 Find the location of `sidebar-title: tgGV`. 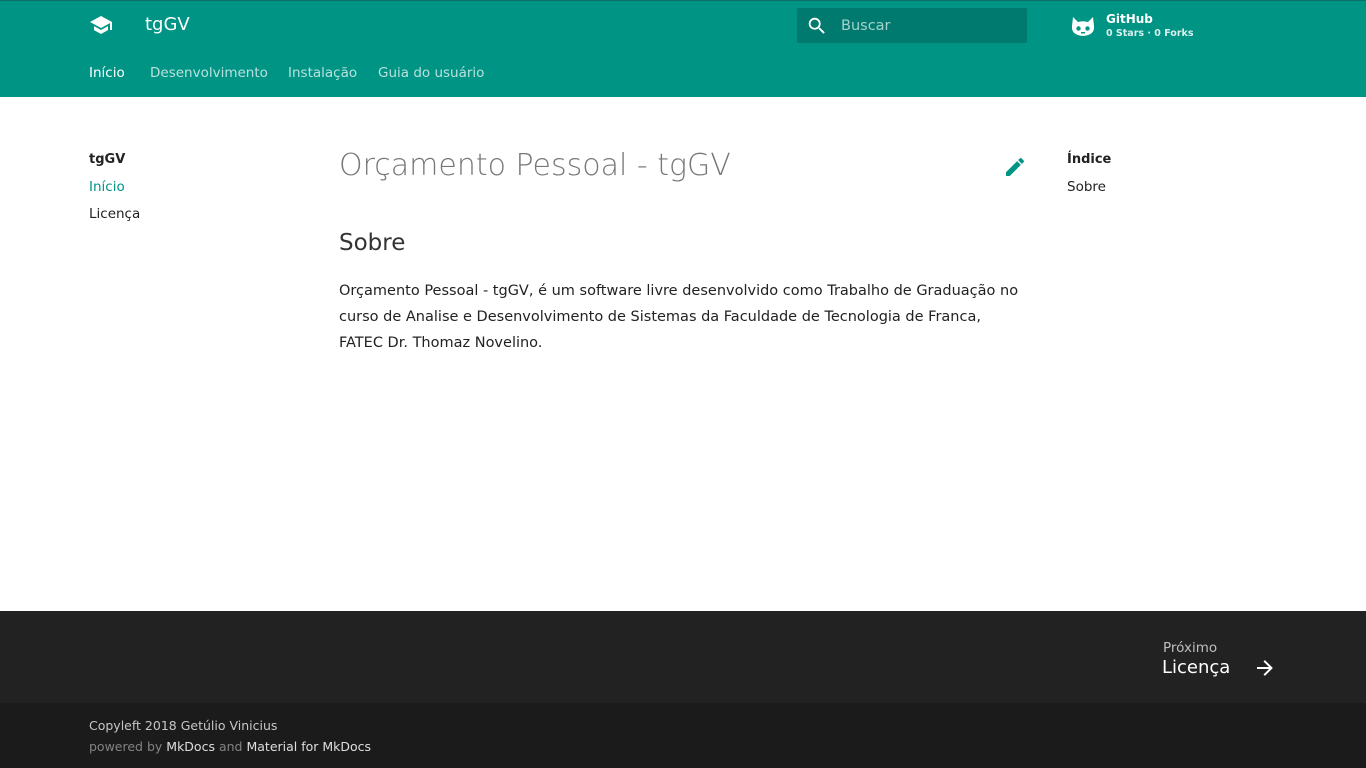

sidebar-title: tgGV is located at coordinates (107, 159).